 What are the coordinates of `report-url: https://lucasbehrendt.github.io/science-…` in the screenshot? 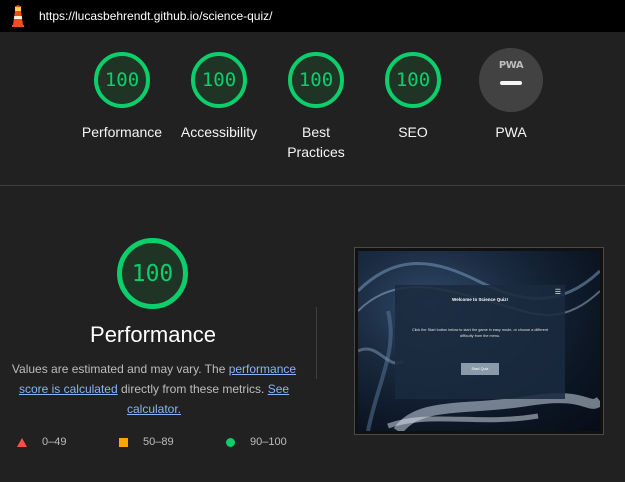 It's located at (155, 16).